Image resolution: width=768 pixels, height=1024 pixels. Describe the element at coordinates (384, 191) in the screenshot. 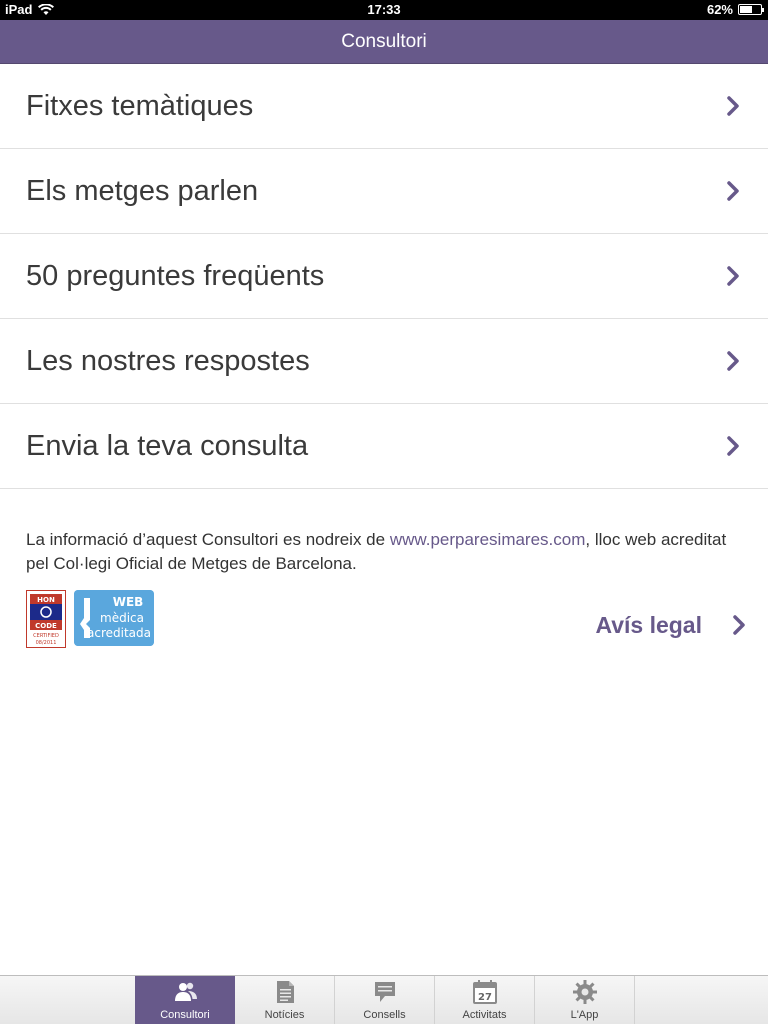

I see `menu-item-els-metges-parlen: Els metges parlen` at that location.